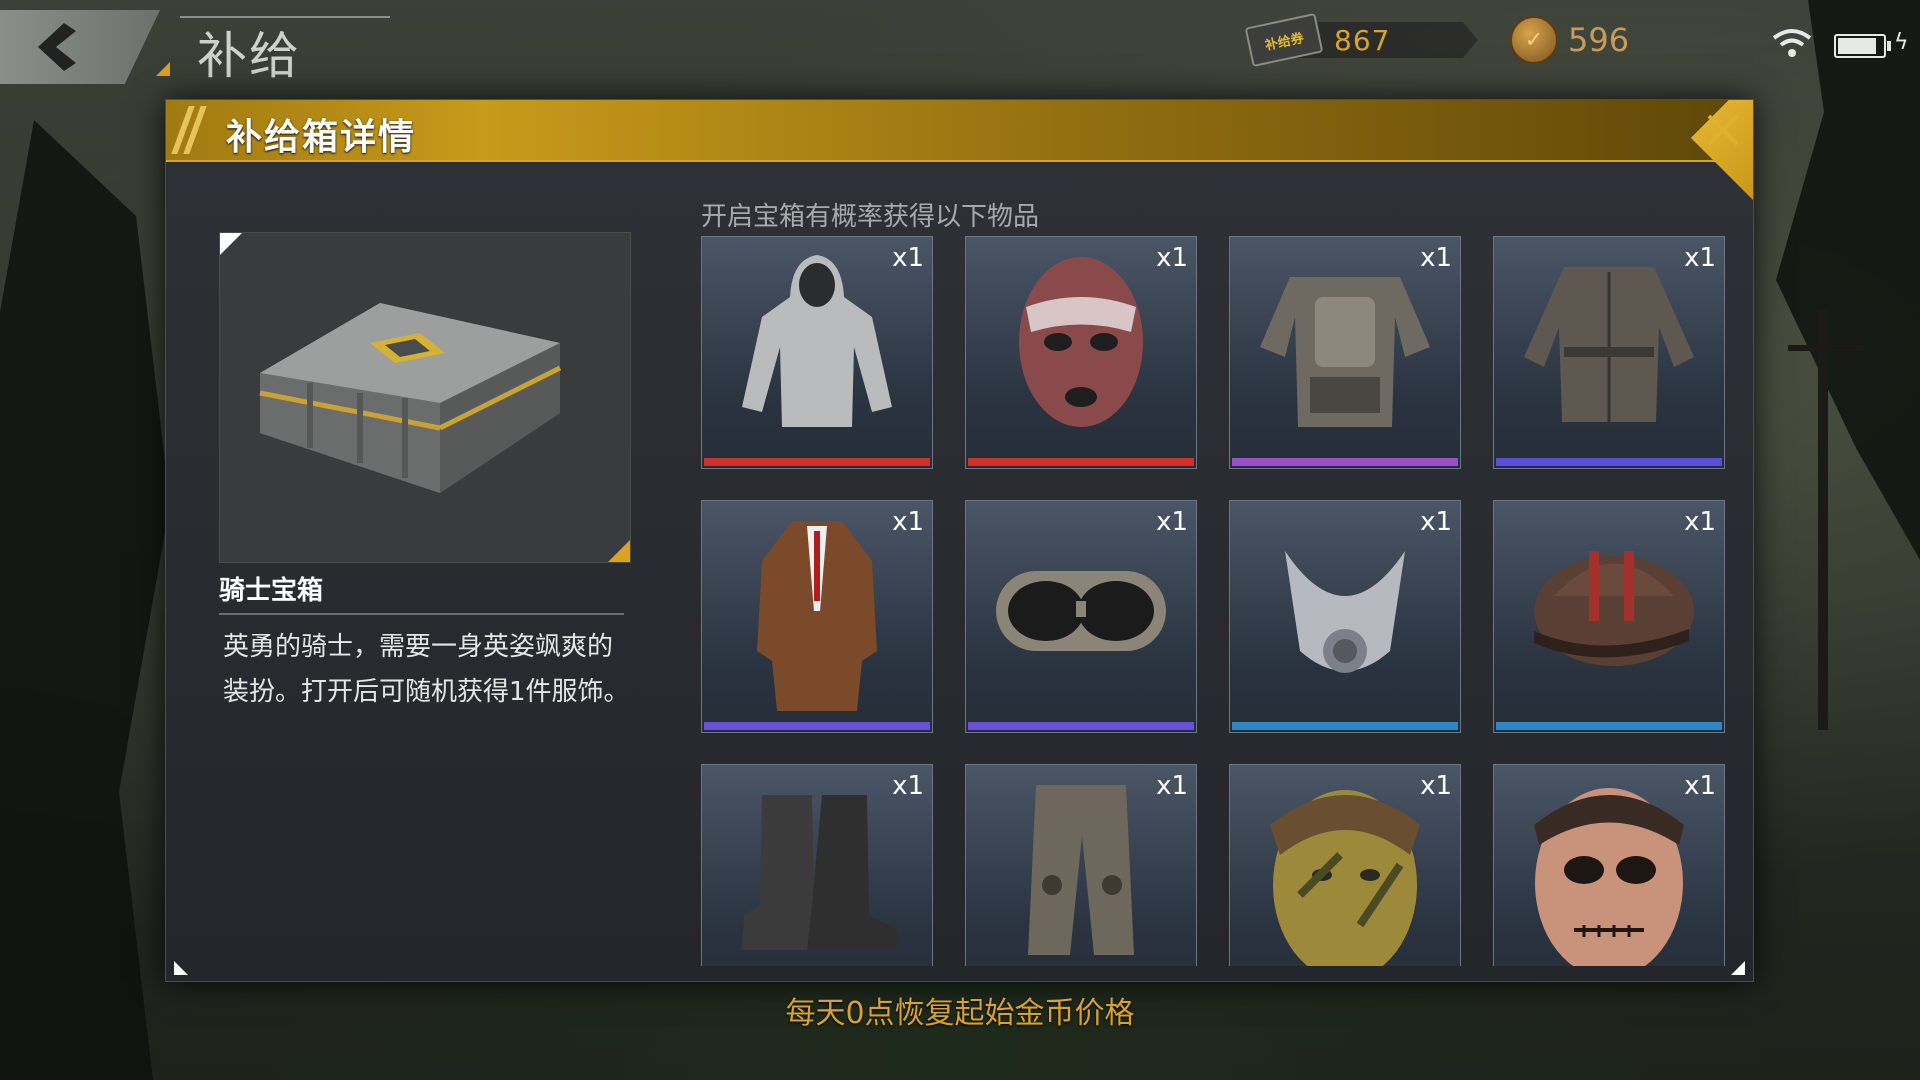 Image resolution: width=1920 pixels, height=1080 pixels. I want to click on reward-item-armored-chestpiece: x1, so click(1345, 352).